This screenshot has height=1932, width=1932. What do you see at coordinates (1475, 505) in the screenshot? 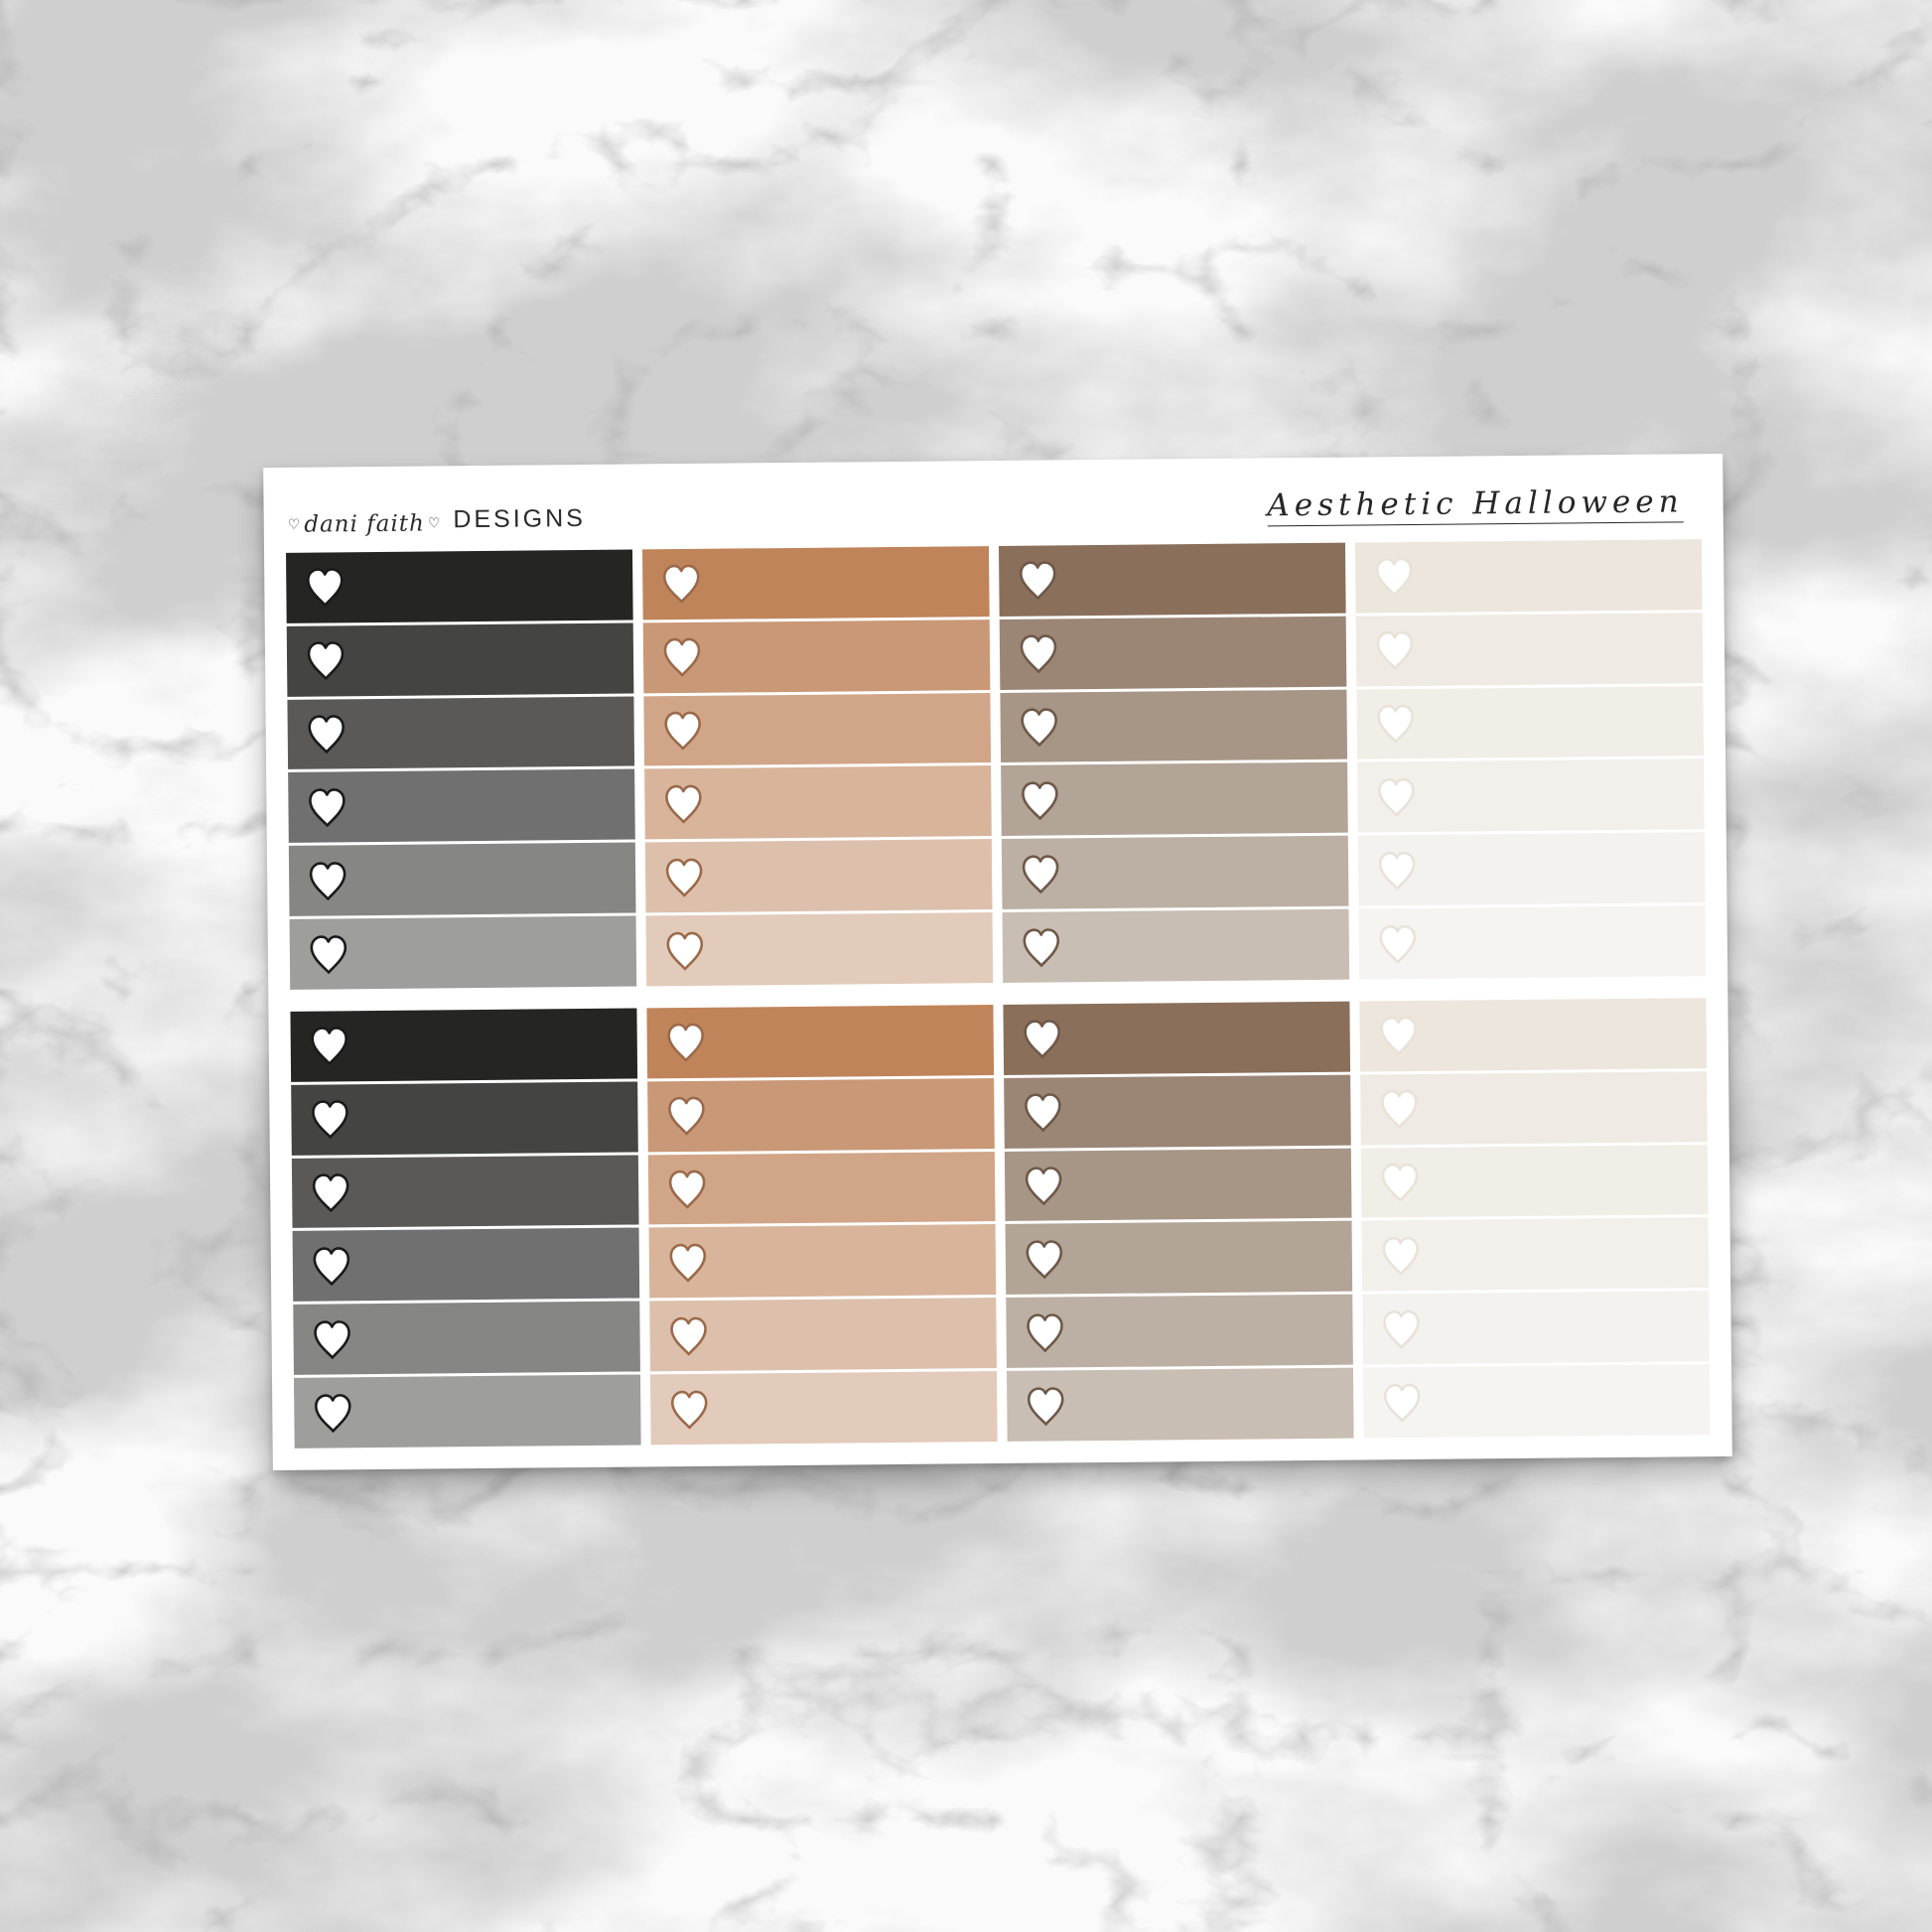
I see `sheet-title: Aesthetic Halloween` at bounding box center [1475, 505].